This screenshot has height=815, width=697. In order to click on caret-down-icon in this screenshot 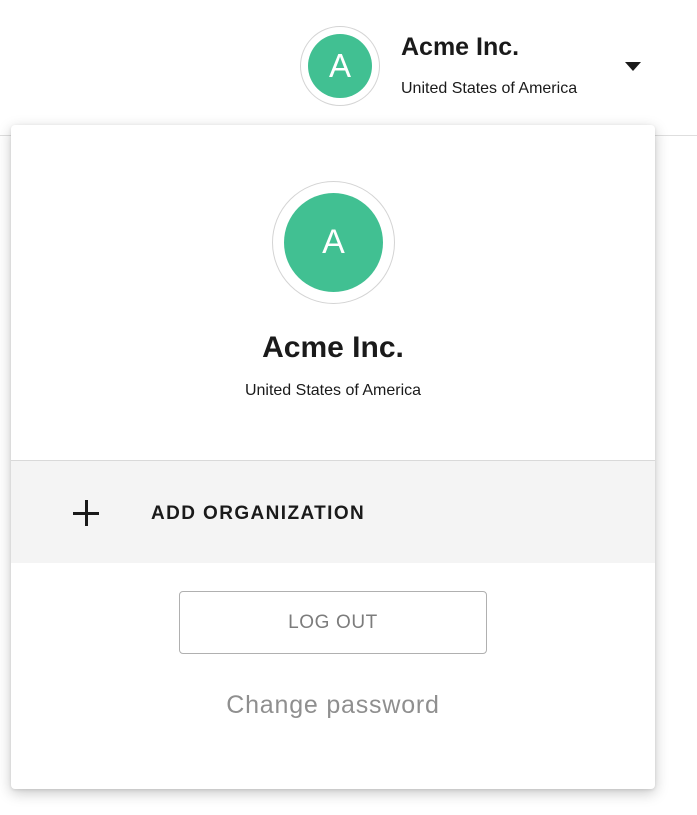, I will do `click(633, 66)`.